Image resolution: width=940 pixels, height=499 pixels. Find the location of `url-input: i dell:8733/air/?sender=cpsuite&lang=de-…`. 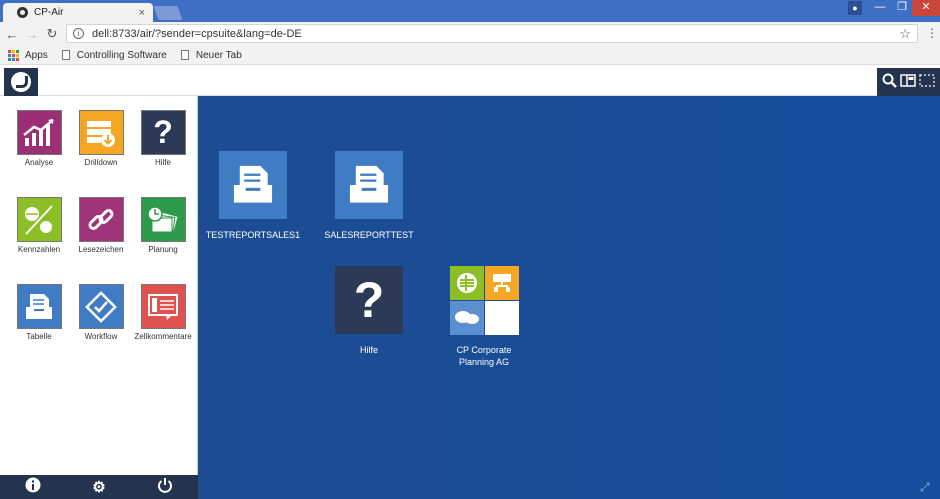

url-input: i dell:8733/air/?sender=cpsuite&lang=de-… is located at coordinates (492, 33).